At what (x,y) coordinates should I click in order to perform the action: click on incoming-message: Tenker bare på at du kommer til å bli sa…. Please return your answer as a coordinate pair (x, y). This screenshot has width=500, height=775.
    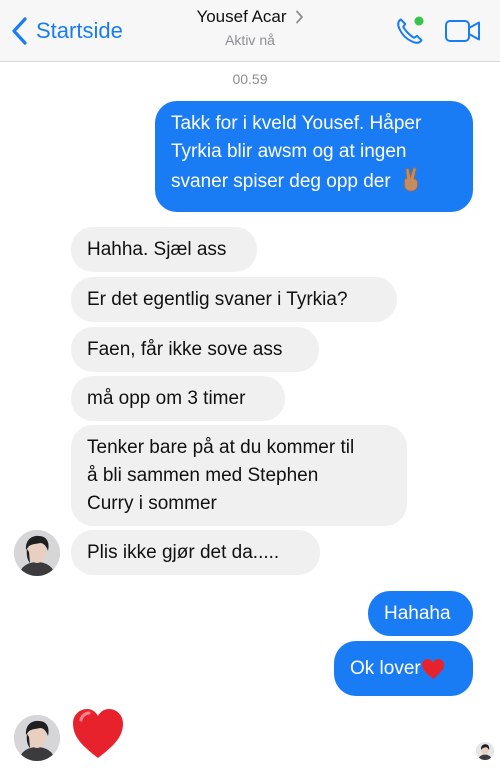
    Looking at the image, I should click on (239, 475).